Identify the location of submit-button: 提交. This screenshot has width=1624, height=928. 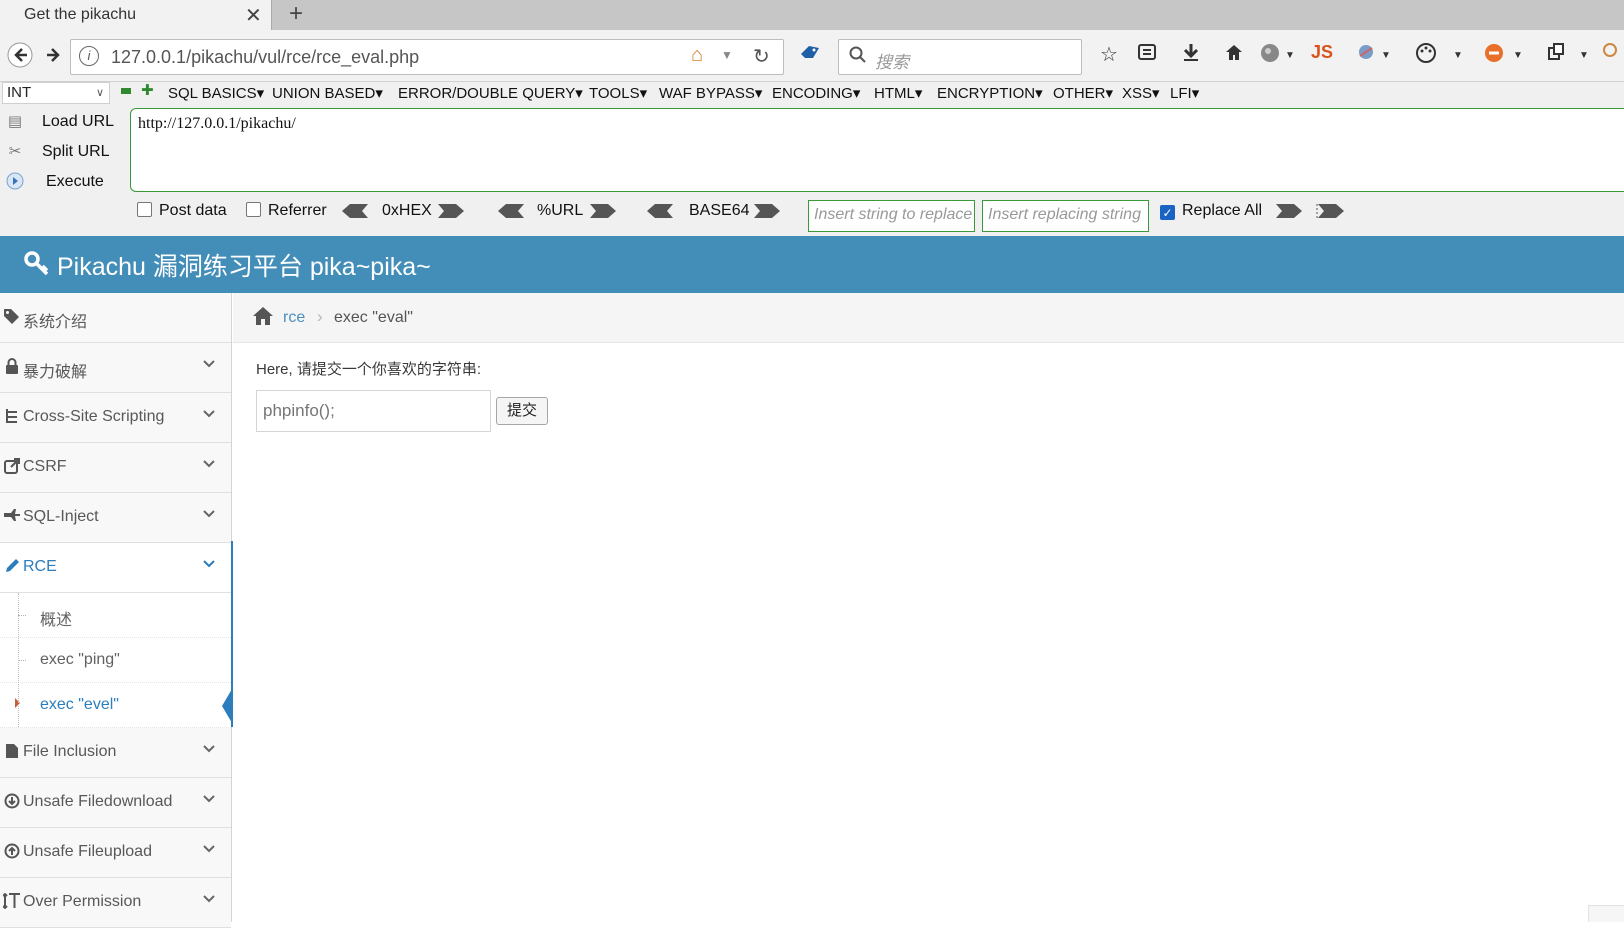
(522, 411).